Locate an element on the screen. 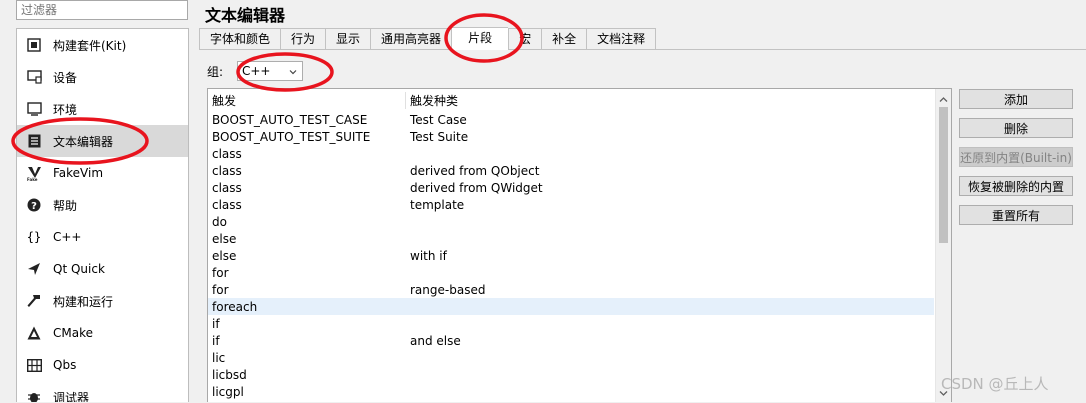 This screenshot has height=403, width=1086. sidebar-item-label: 构建套件(Kit) is located at coordinates (90, 45).